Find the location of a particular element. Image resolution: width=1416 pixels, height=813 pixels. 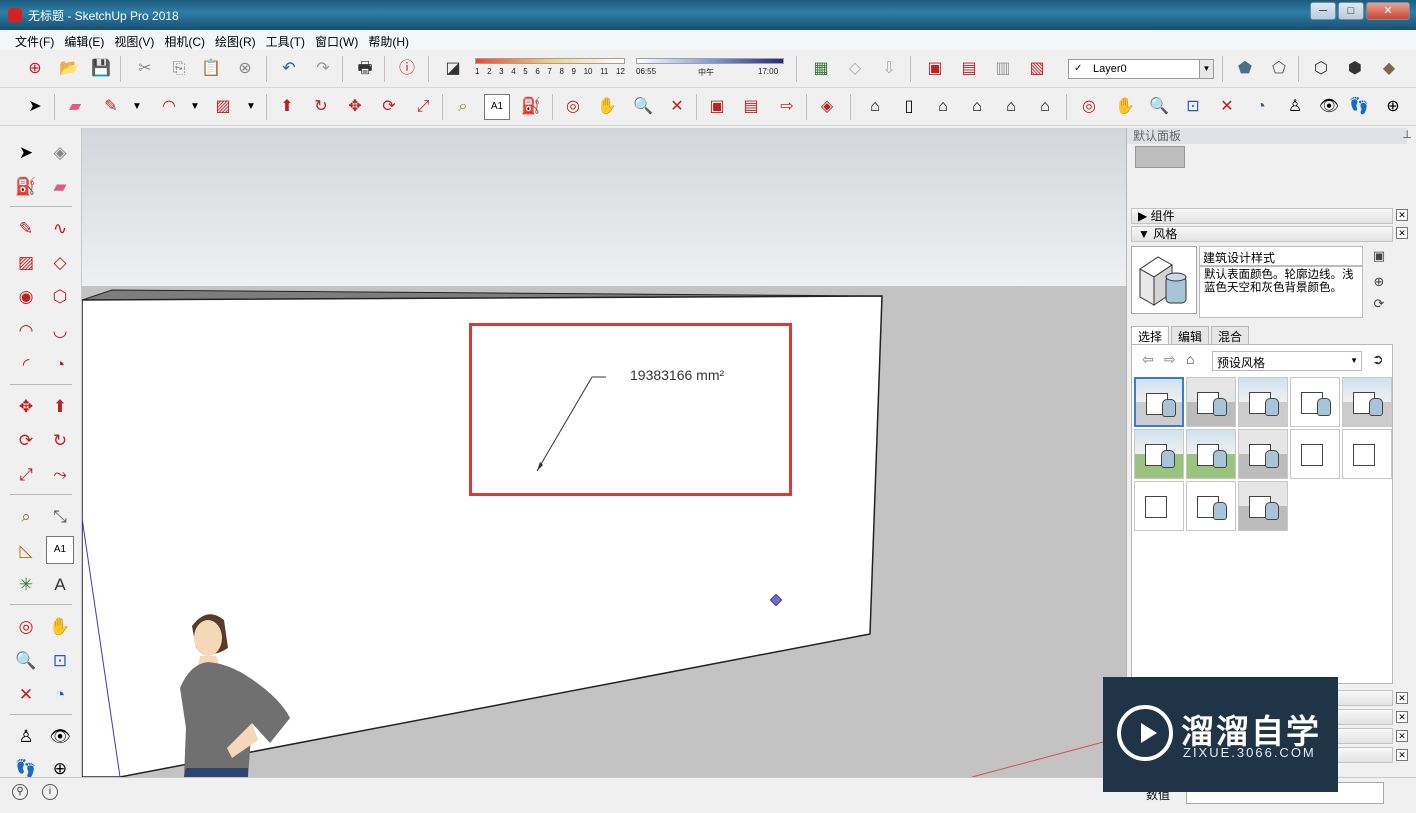

close-button: ✕ is located at coordinates (1388, 11).